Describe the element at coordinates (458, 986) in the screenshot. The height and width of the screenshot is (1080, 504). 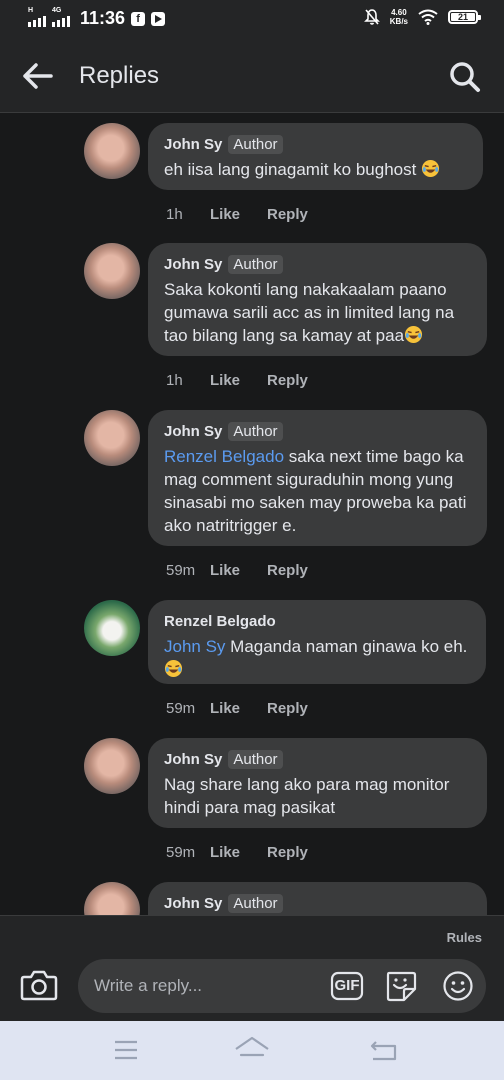
I see `emoji-icon` at that location.